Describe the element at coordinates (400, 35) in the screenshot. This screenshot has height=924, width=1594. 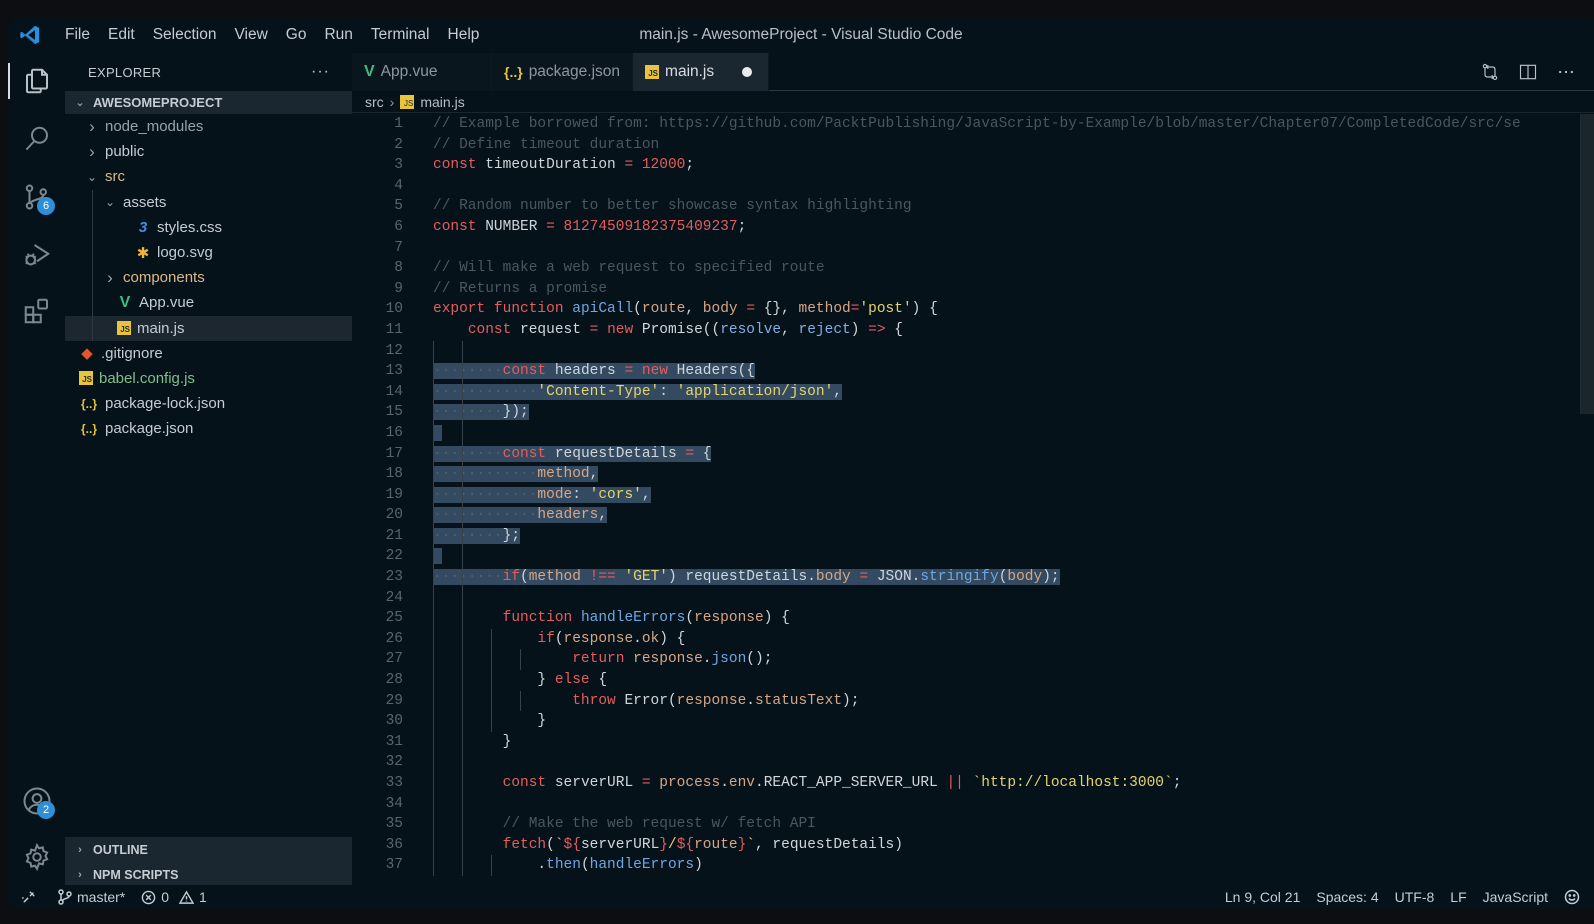
I see `menu-terminal: Terminal` at that location.